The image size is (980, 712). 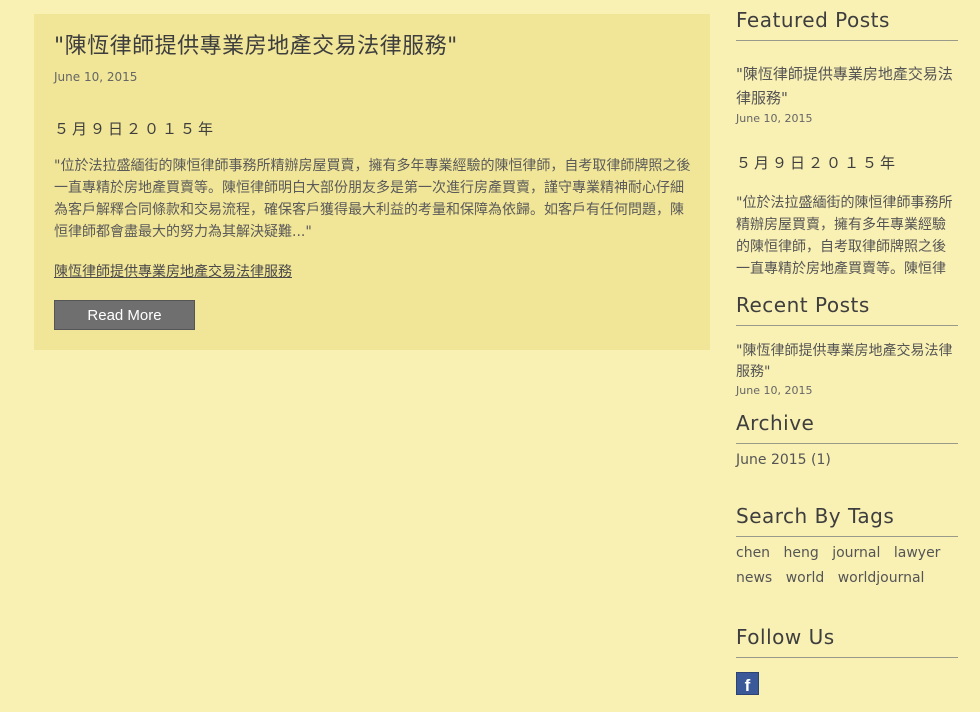 I want to click on recent-post-title: "陳恆律師提供專業房地產交易法律服務", so click(x=845, y=362).